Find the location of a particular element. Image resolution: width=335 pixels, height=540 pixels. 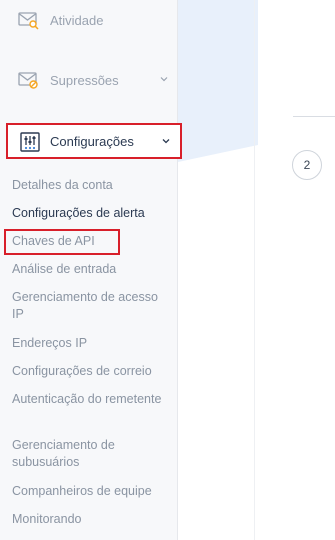

submenu-item-configuracoes-de-alerta: Configurações de alerta is located at coordinates (92, 213).